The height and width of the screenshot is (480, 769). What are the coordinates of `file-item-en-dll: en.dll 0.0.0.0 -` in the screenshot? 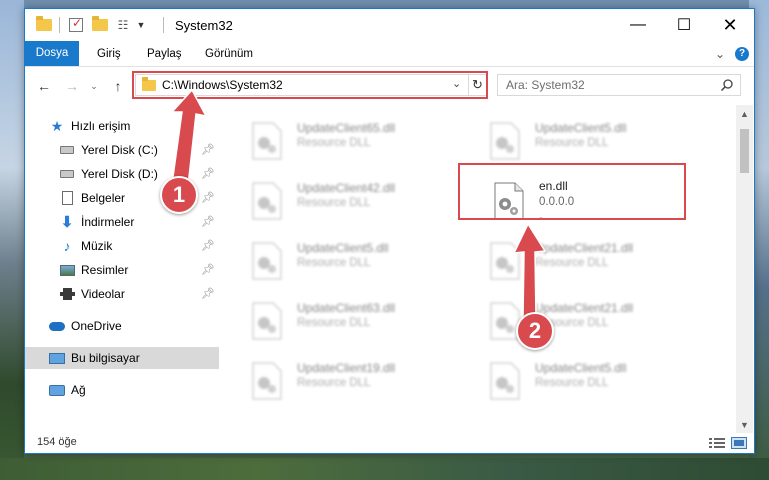 It's located at (598, 201).